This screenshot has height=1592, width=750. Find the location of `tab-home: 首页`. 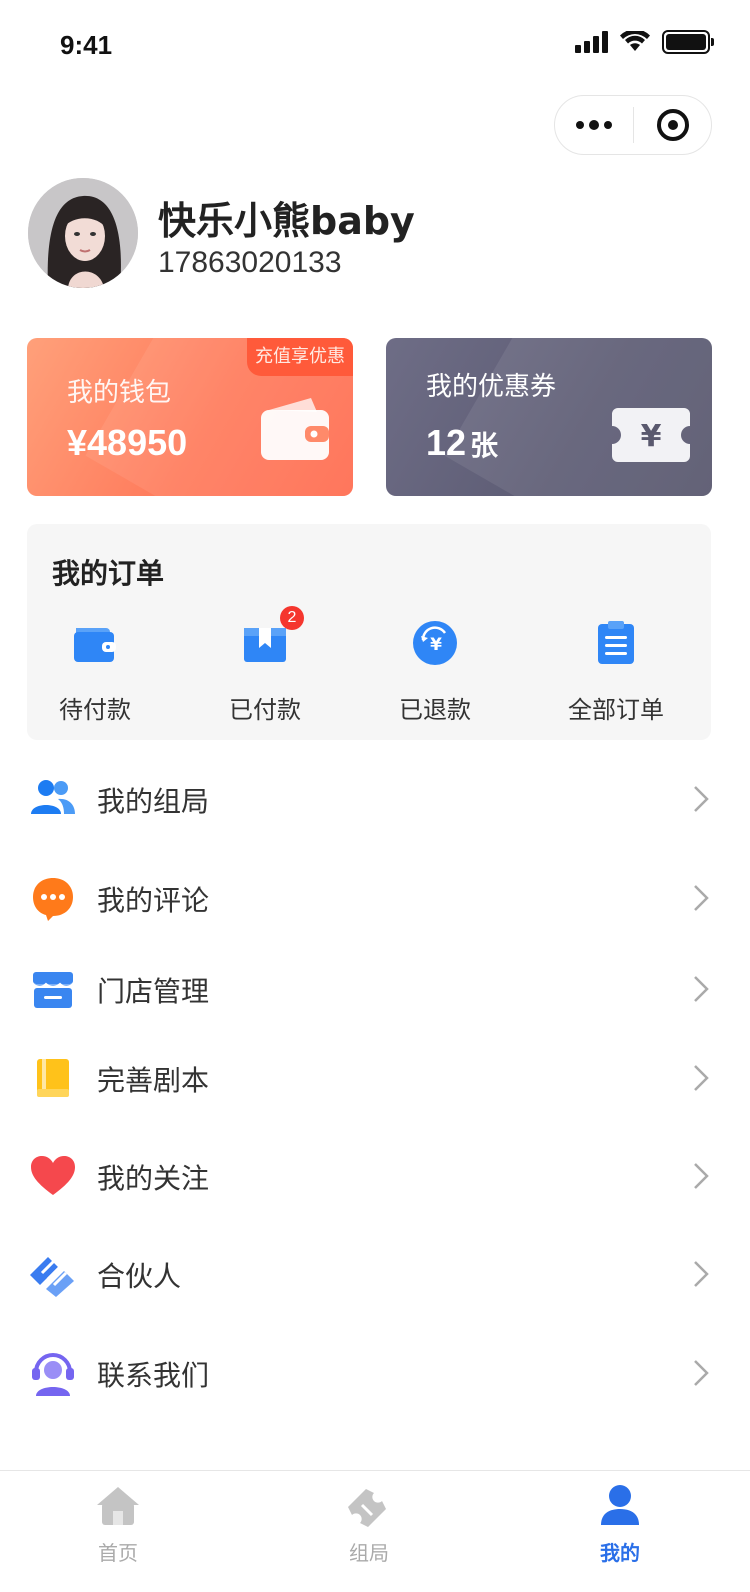

tab-home: 首页 is located at coordinates (118, 1523).